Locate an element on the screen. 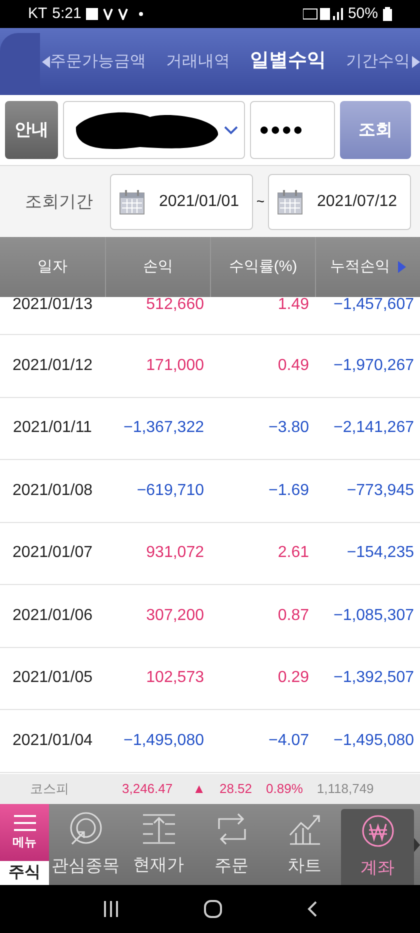 This screenshot has width=420, height=933. menu-icon is located at coordinates (25, 822).